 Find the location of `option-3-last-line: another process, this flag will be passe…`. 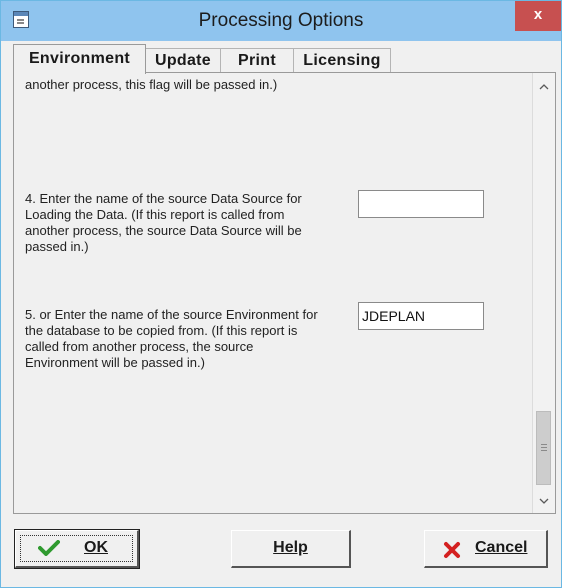

option-3-last-line: another process, this flag will be passe… is located at coordinates (151, 84).